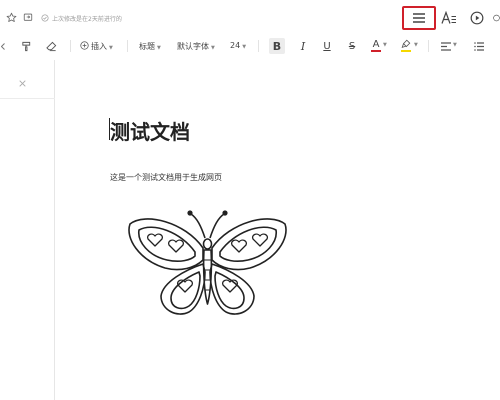  What do you see at coordinates (51, 46) in the screenshot?
I see `eraser-icon` at bounding box center [51, 46].